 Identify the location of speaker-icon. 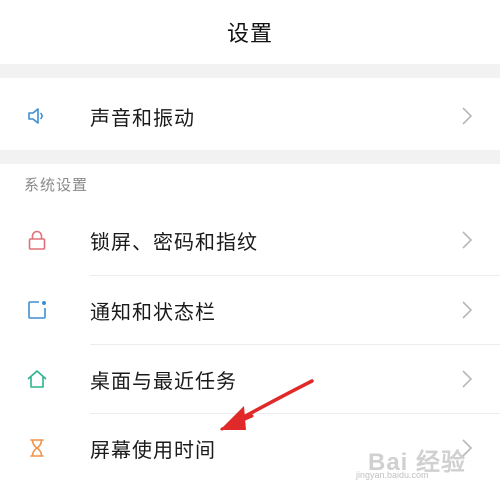
(37, 116).